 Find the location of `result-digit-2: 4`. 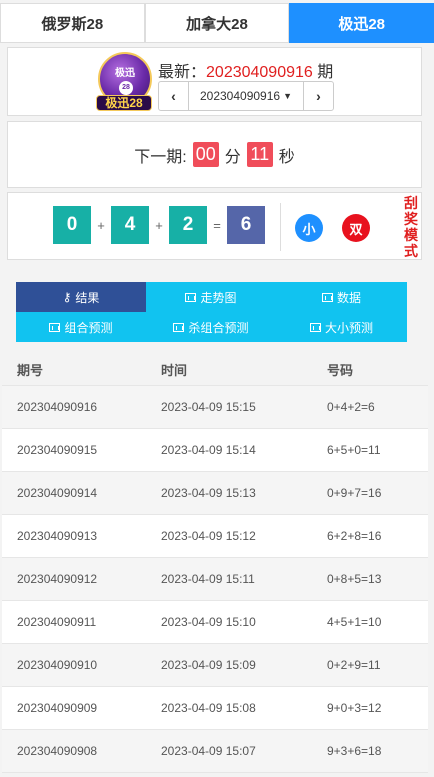

result-digit-2: 4 is located at coordinates (130, 225).